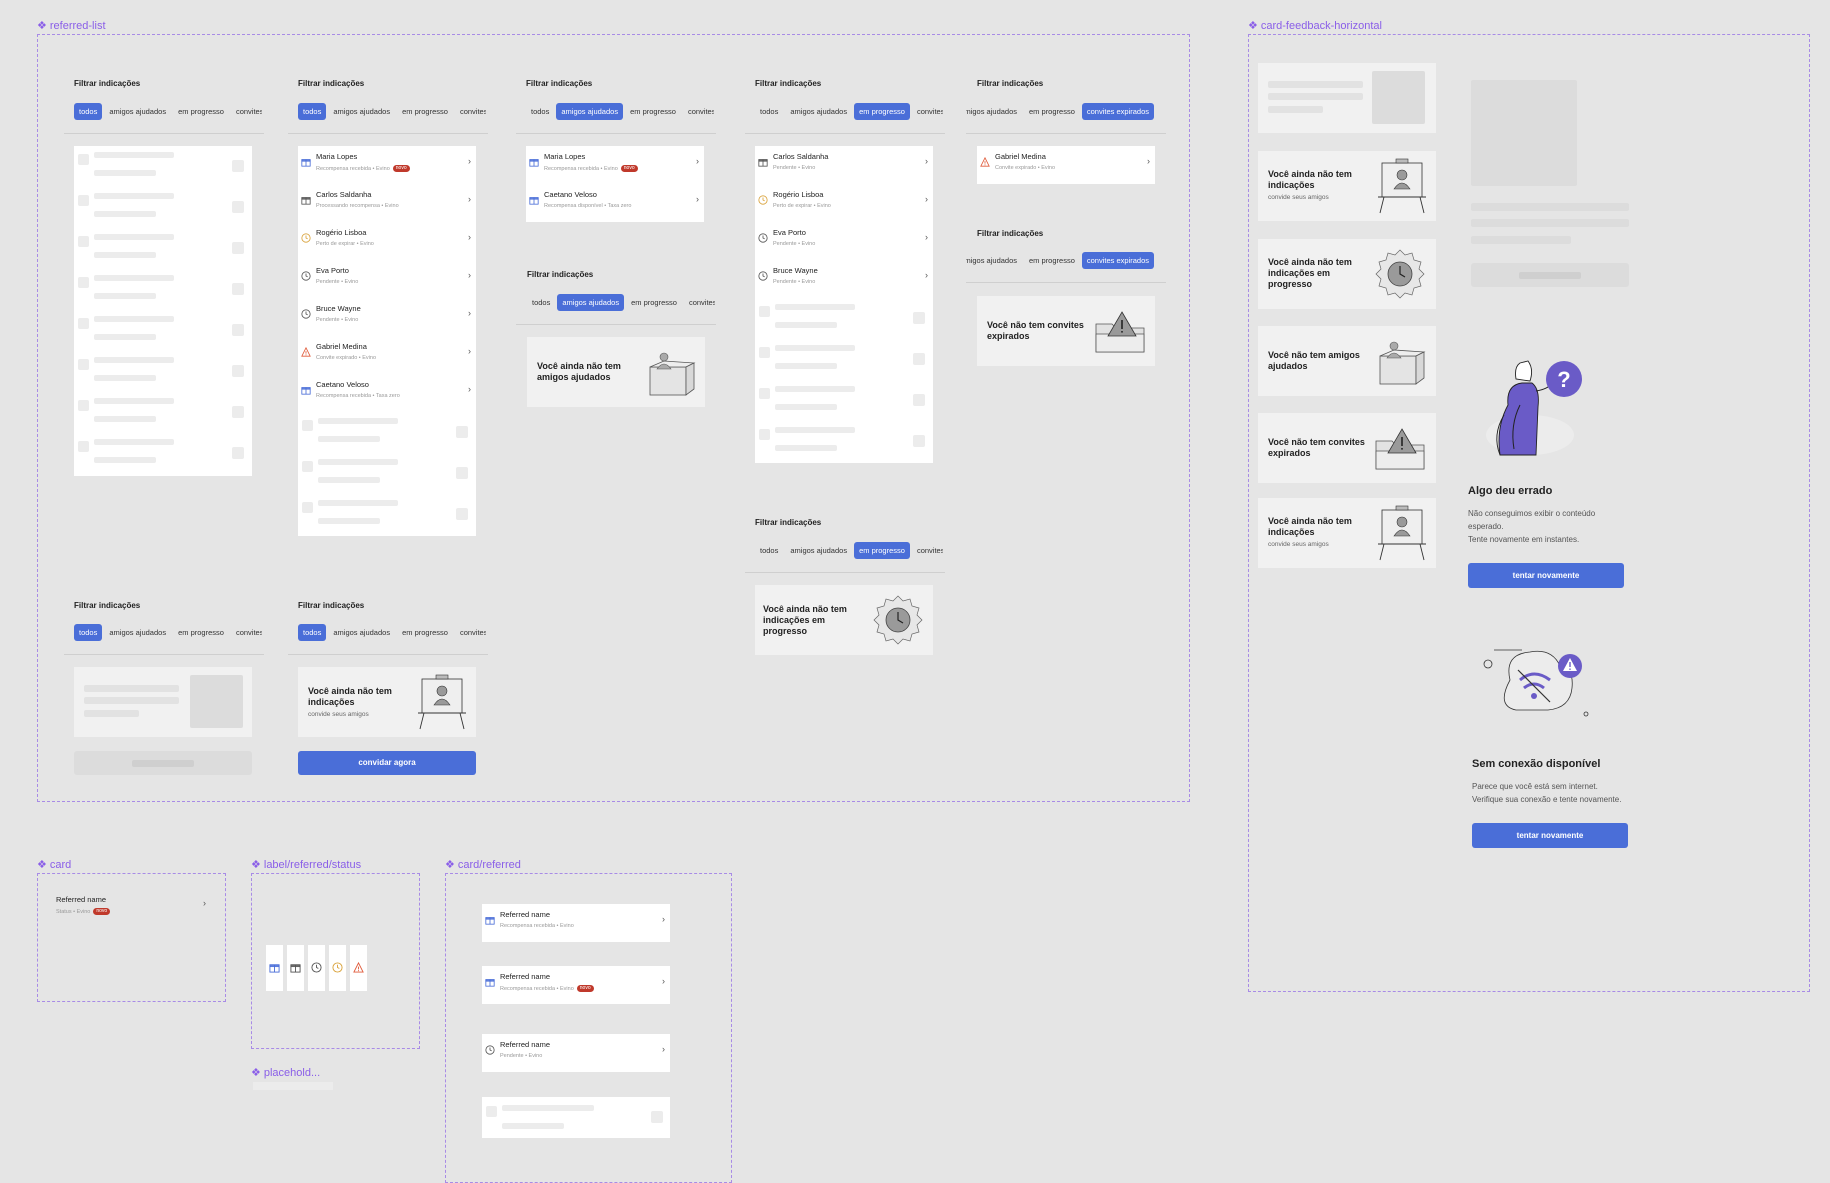  What do you see at coordinates (306, 865) in the screenshot?
I see `frame-label-status: ❖ label/referred/status` at bounding box center [306, 865].